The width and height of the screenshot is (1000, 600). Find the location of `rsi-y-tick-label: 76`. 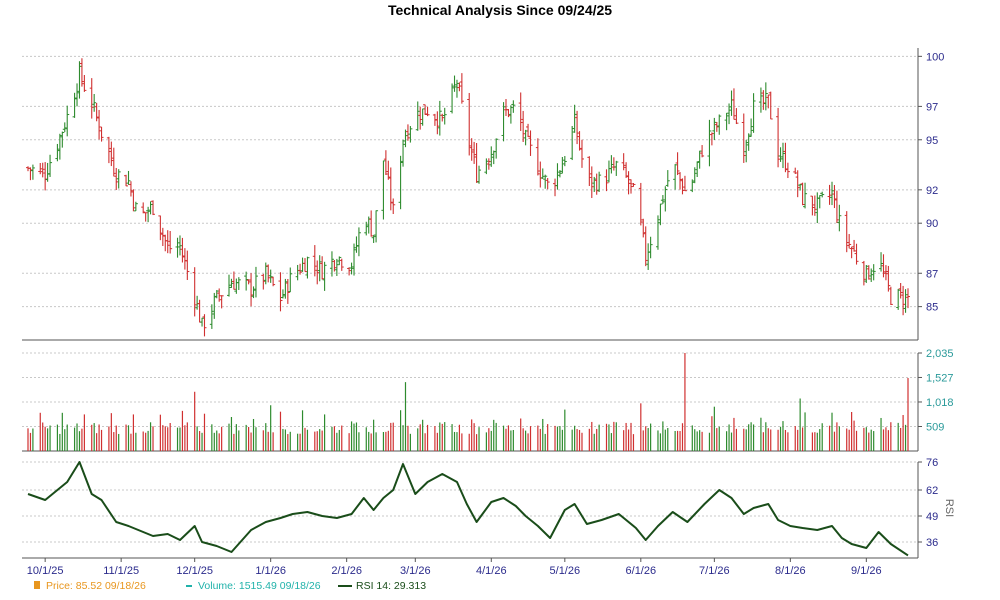

rsi-y-tick-label: 76 is located at coordinates (932, 463).